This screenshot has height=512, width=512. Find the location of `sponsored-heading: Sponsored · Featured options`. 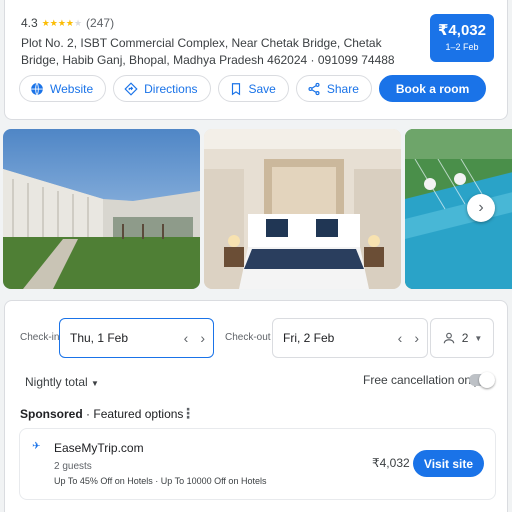

sponsored-heading: Sponsored · Featured options is located at coordinates (101, 414).